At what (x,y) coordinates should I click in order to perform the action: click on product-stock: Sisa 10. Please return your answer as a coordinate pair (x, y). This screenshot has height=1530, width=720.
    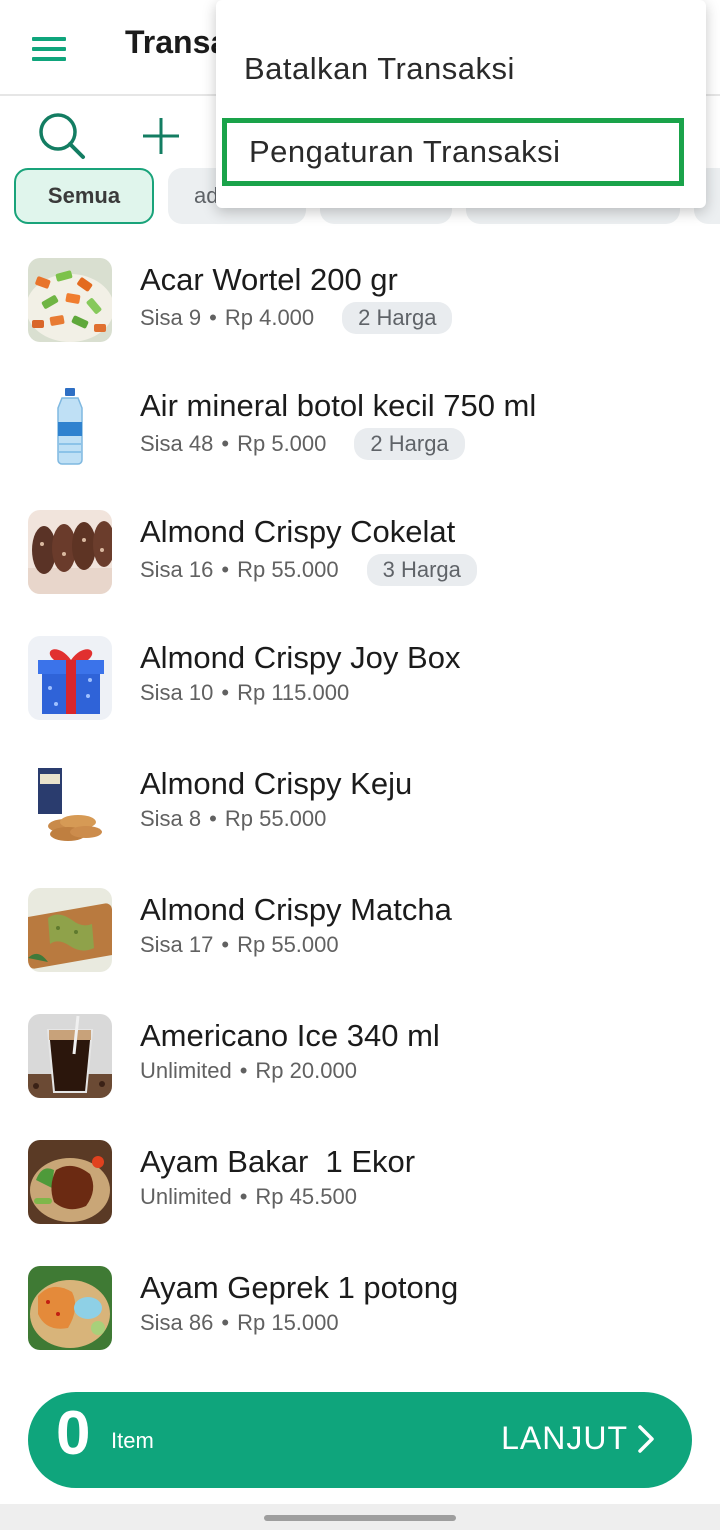
    Looking at the image, I should click on (177, 692).